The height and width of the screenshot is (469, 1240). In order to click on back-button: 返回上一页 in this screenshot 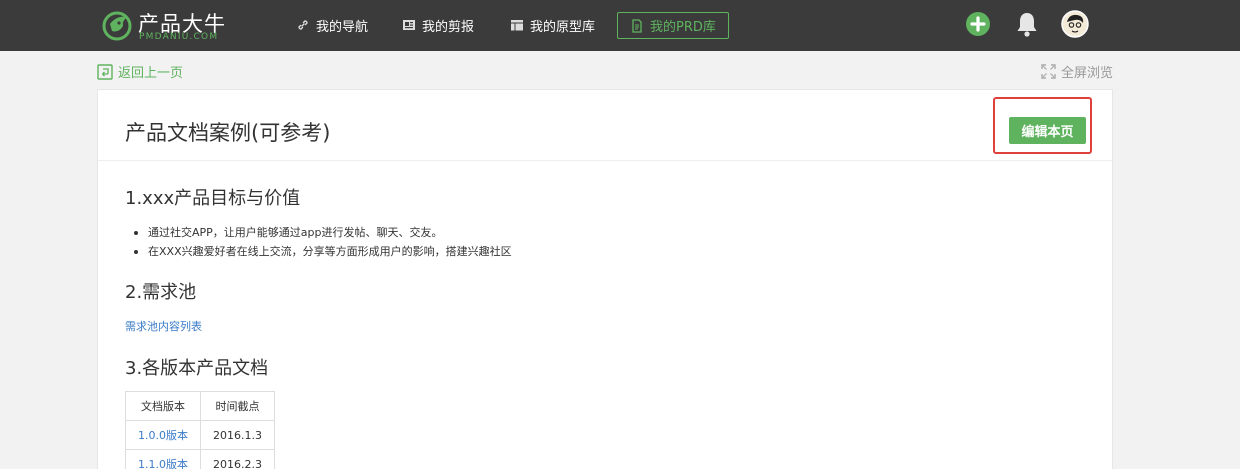, I will do `click(140, 71)`.